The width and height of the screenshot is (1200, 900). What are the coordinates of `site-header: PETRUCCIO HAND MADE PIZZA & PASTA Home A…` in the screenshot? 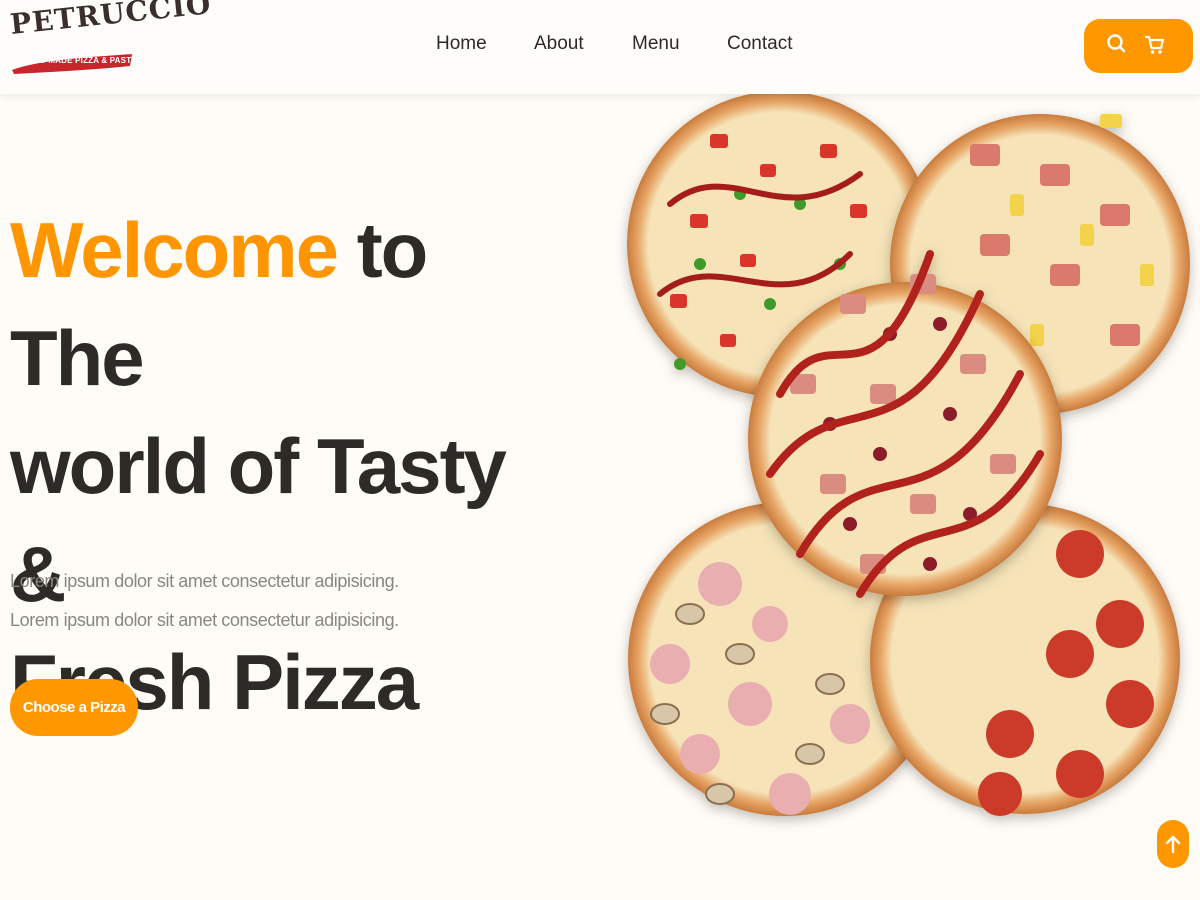 It's located at (600, 47).